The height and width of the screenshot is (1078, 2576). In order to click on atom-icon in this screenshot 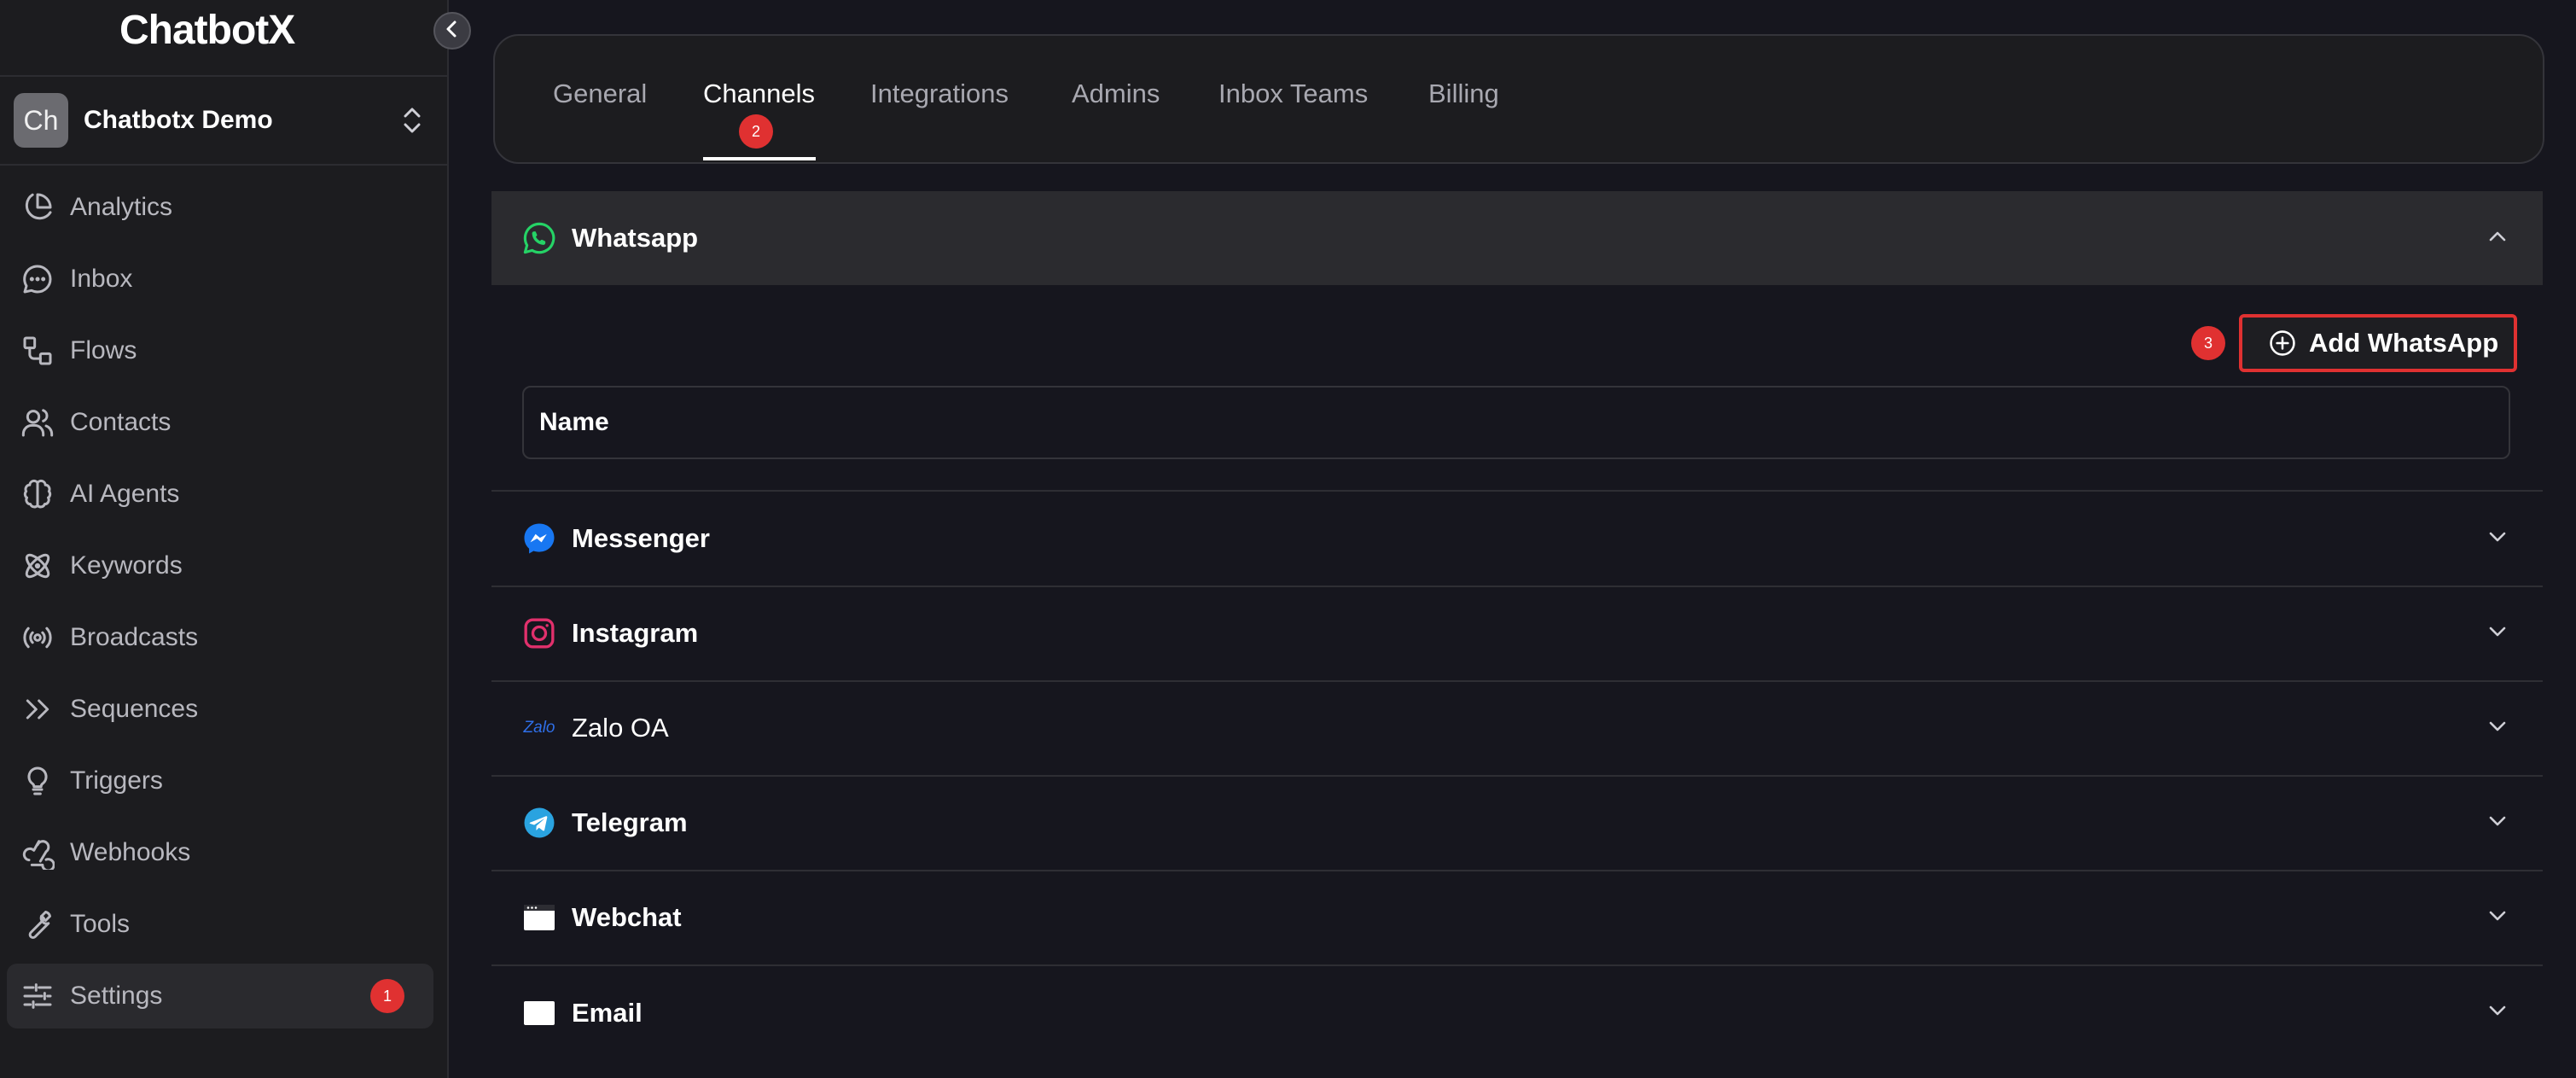, I will do `click(37, 566)`.